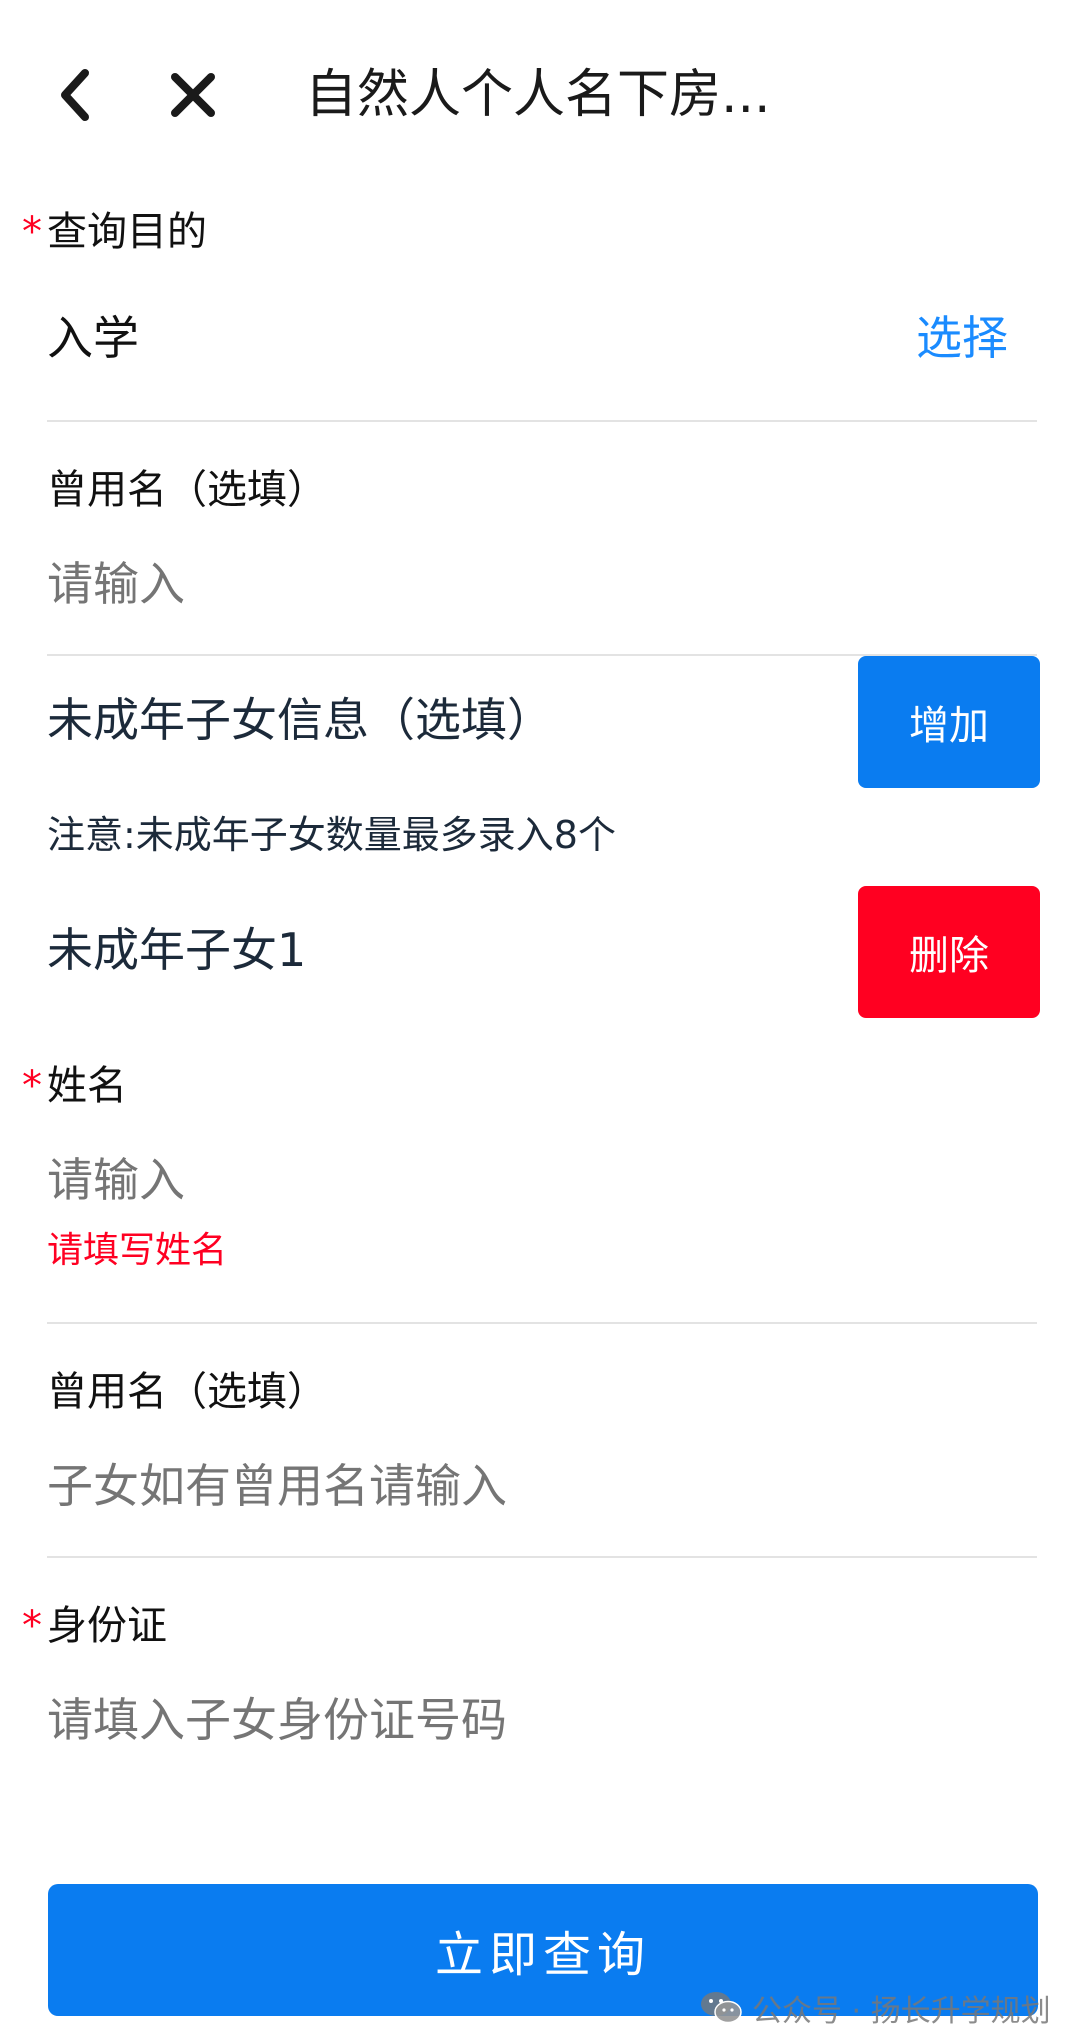  What do you see at coordinates (187, 1392) in the screenshot?
I see `child-former-name-label: 曾用名（选填）` at bounding box center [187, 1392].